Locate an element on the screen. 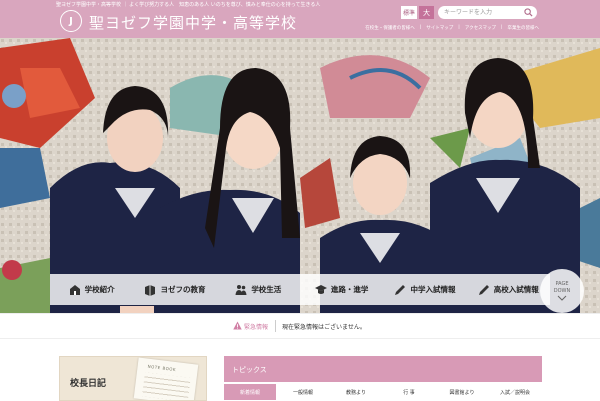 The image size is (600, 401). search-icon is located at coordinates (528, 12).